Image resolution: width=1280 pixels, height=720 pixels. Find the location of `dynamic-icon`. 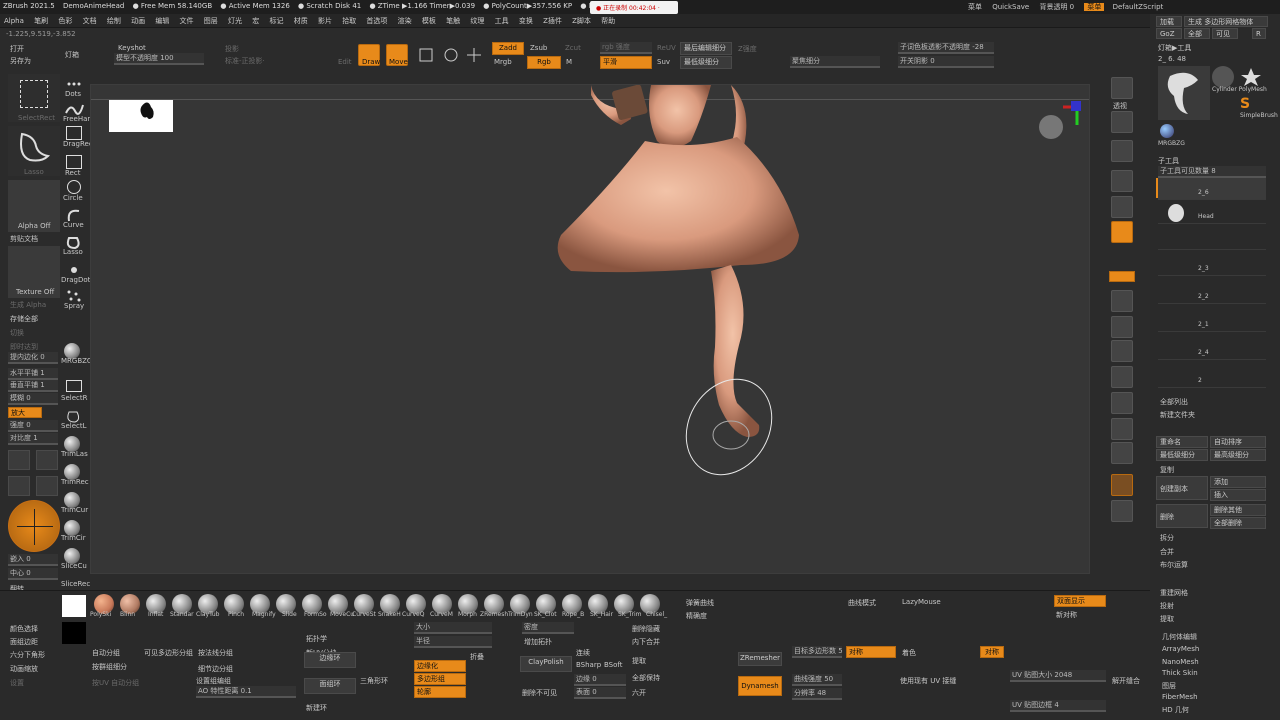

dynamic-icon is located at coordinates (1122, 485).